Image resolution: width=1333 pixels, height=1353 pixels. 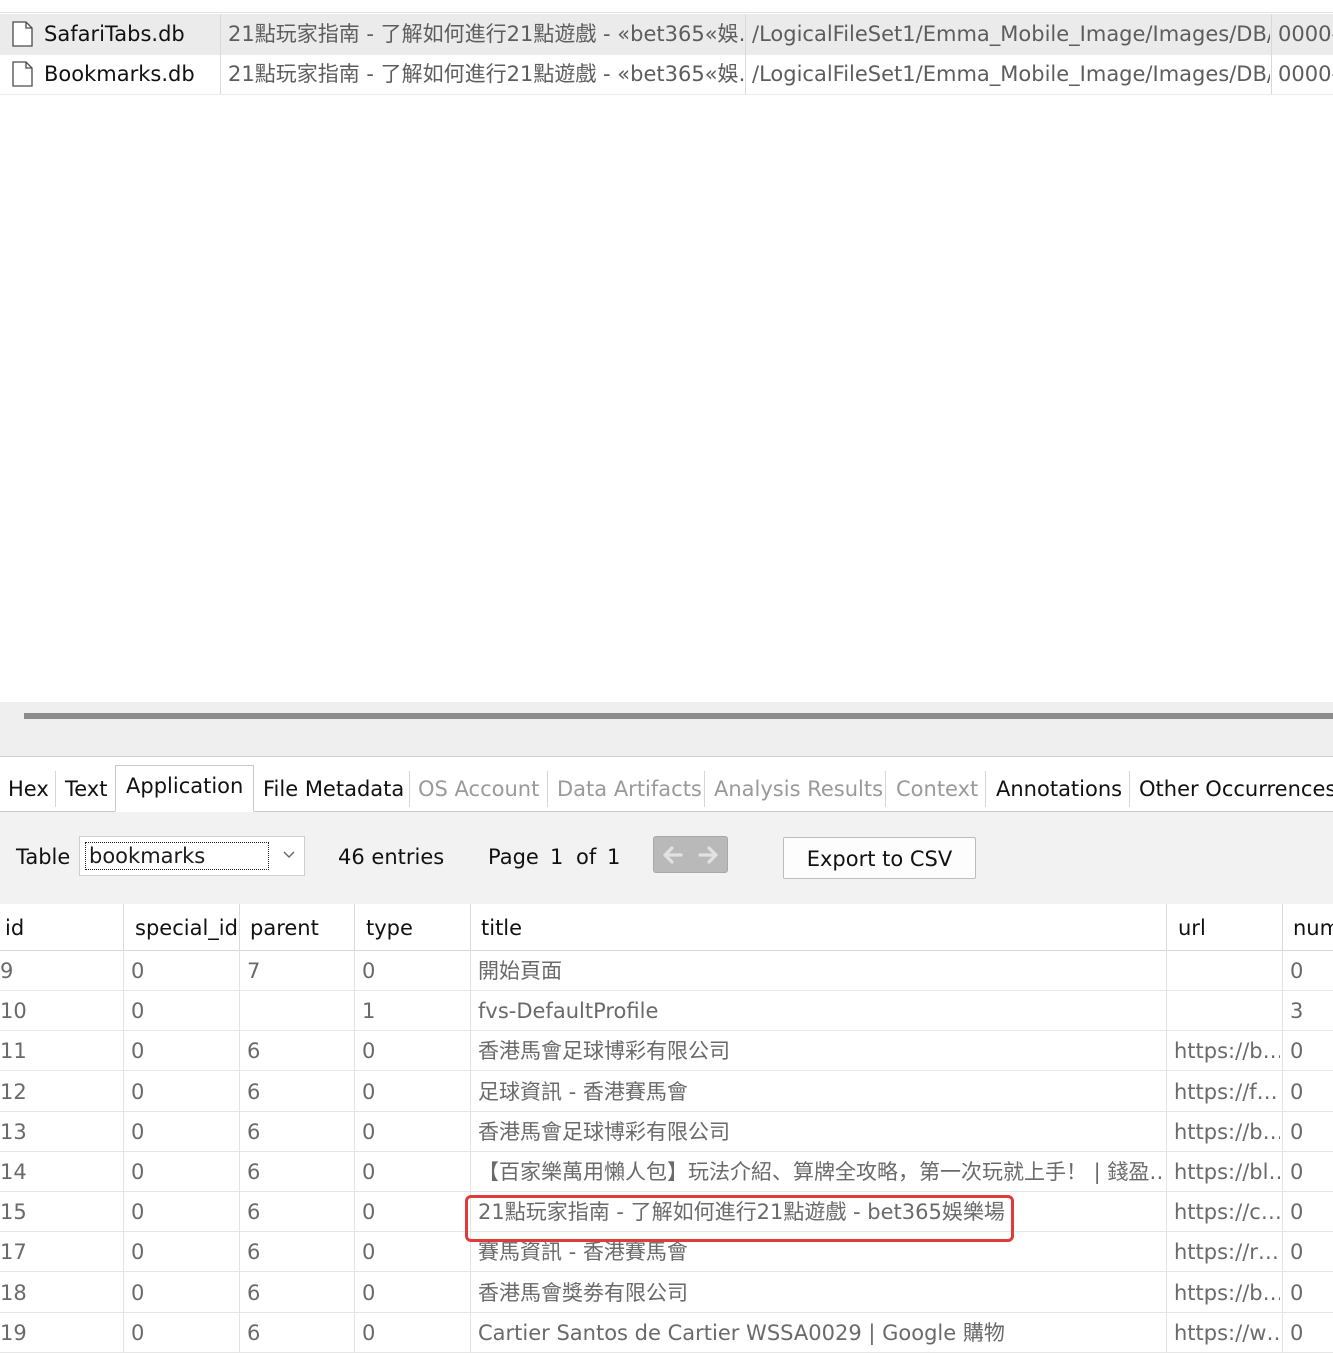 I want to click on tab-context: Context, so click(x=937, y=789).